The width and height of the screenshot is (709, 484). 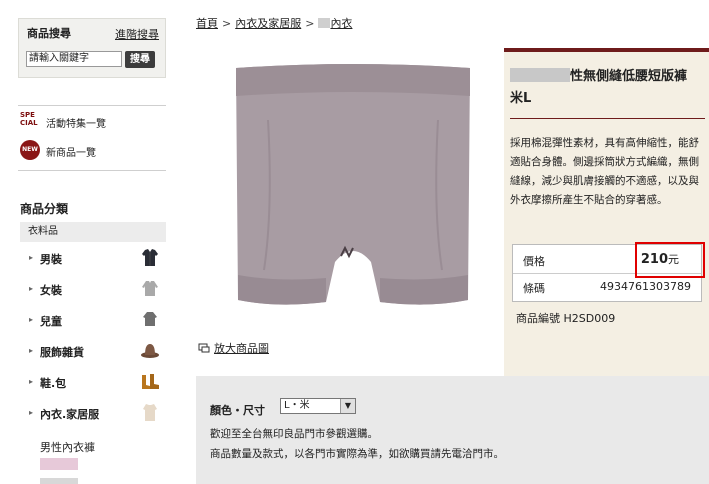 I want to click on color-size-label: 顏色・尺寸, so click(x=237, y=410).